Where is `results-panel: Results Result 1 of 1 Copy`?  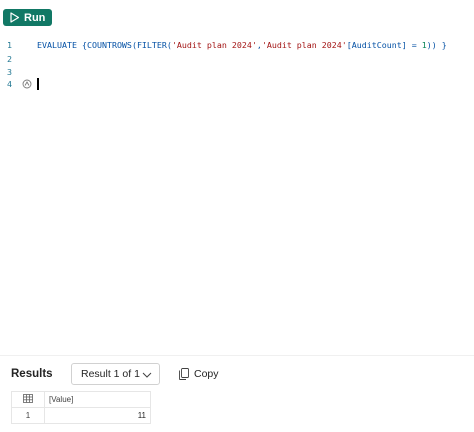
results-panel: Results Result 1 of 1 Copy is located at coordinates (237, 373).